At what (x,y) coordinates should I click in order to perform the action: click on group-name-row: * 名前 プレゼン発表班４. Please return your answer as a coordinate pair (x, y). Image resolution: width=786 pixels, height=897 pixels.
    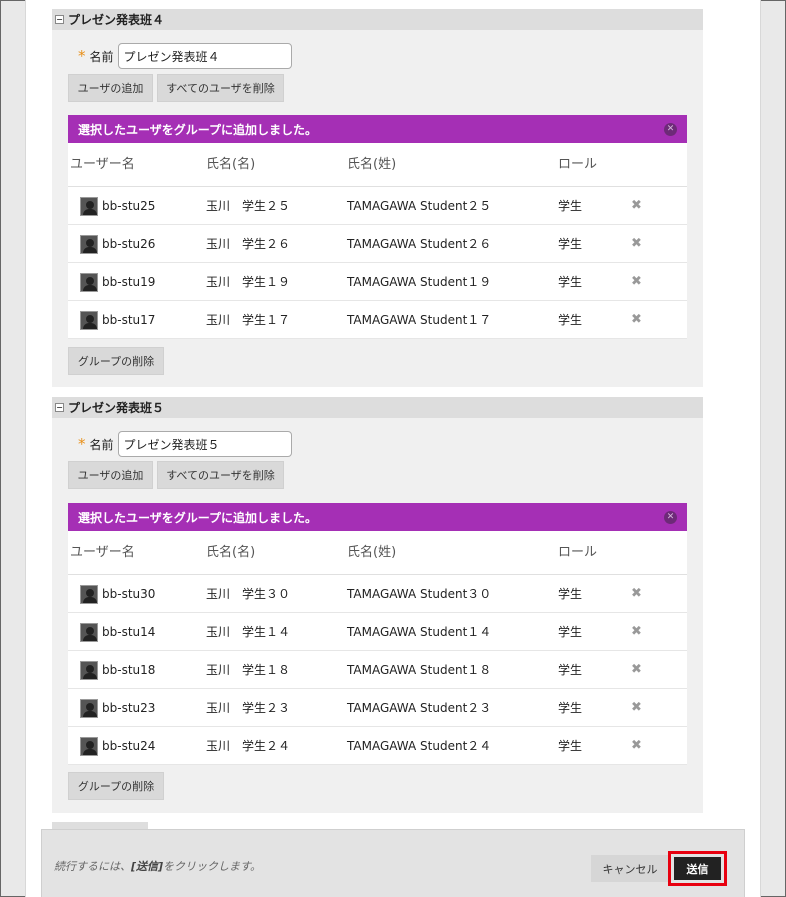
    Looking at the image, I should click on (185, 56).